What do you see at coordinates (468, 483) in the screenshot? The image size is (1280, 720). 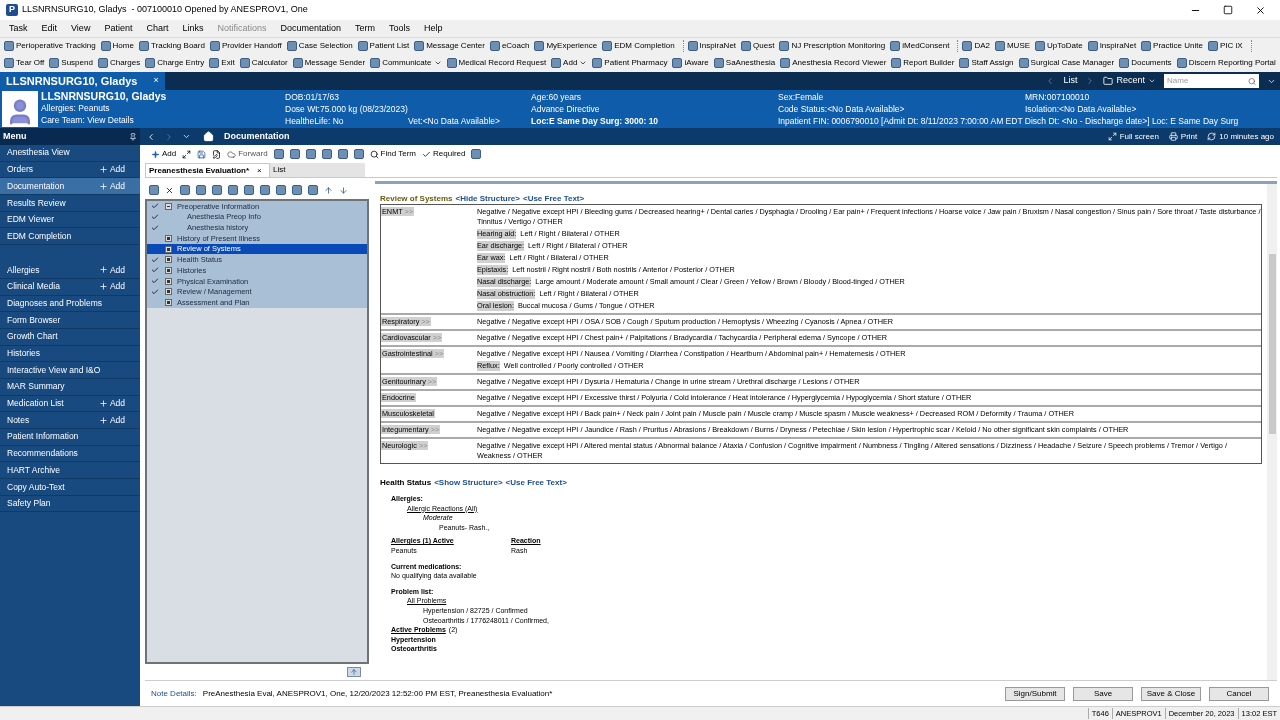 I see `section-link: <Show Structure>` at bounding box center [468, 483].